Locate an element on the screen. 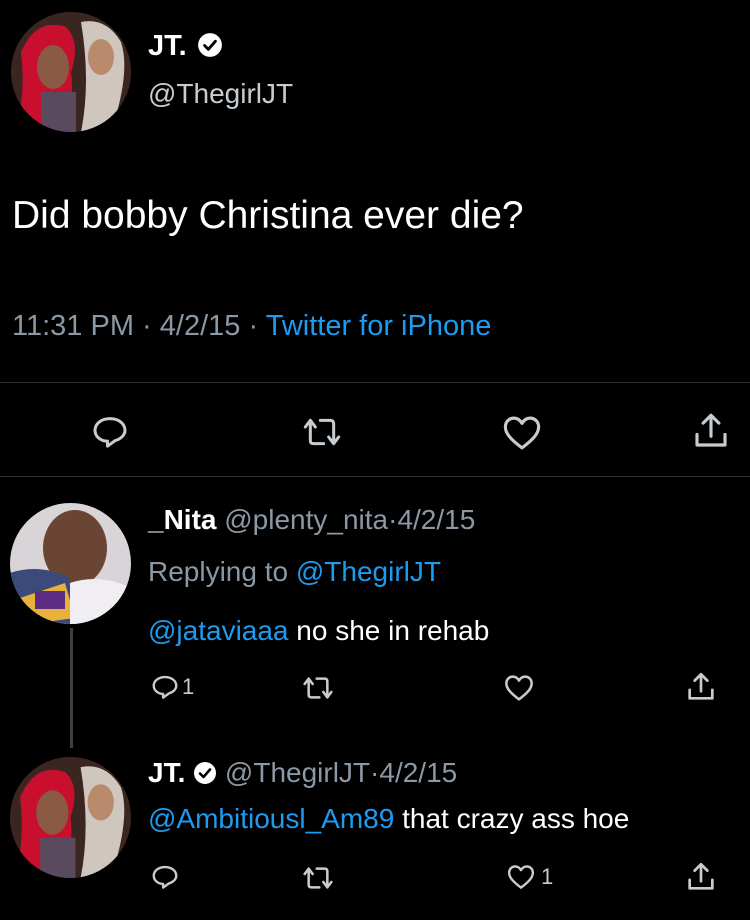 Image resolution: width=750 pixels, height=920 pixels. replying-to-label: Replying to is located at coordinates (218, 571).